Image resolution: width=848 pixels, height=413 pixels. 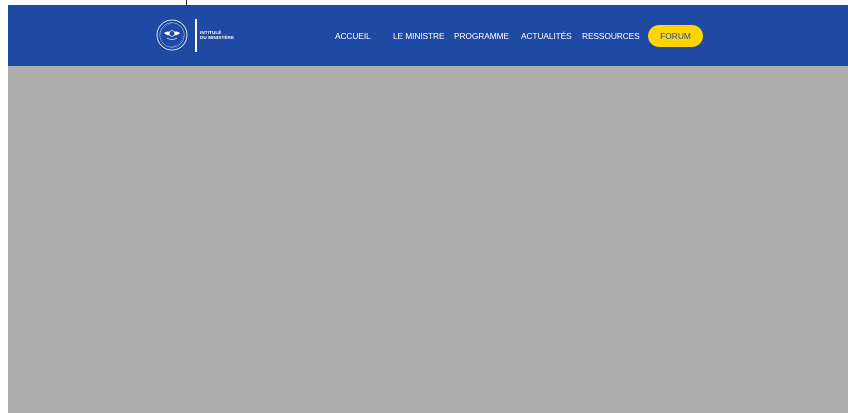 What do you see at coordinates (481, 36) in the screenshot?
I see `nav-item-programme: PROGRAMME` at bounding box center [481, 36].